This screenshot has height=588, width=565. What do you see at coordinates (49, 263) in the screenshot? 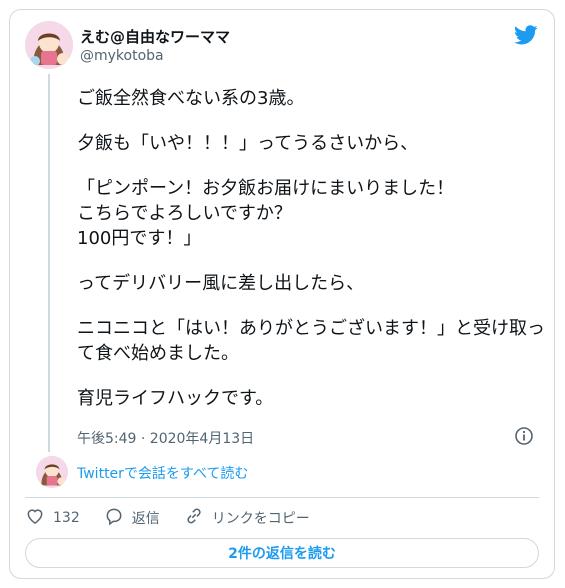
I see `thread-line` at bounding box center [49, 263].